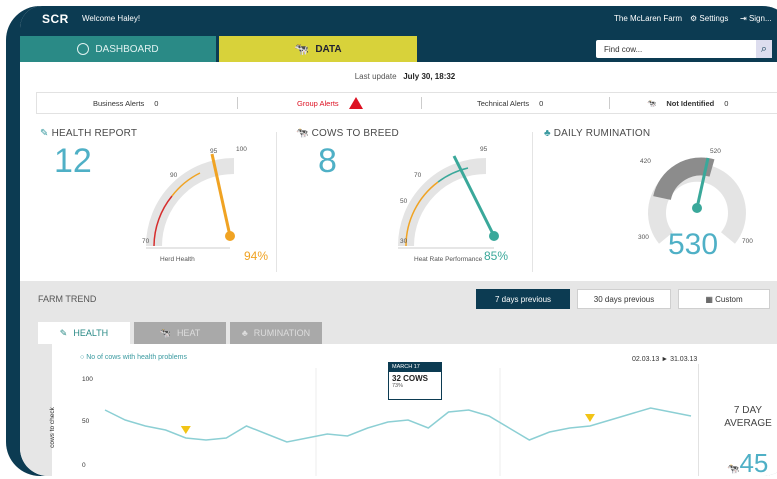  Describe the element at coordinates (125, 103) in the screenshot. I see `business-alerts: Business Alerts 0` at that location.